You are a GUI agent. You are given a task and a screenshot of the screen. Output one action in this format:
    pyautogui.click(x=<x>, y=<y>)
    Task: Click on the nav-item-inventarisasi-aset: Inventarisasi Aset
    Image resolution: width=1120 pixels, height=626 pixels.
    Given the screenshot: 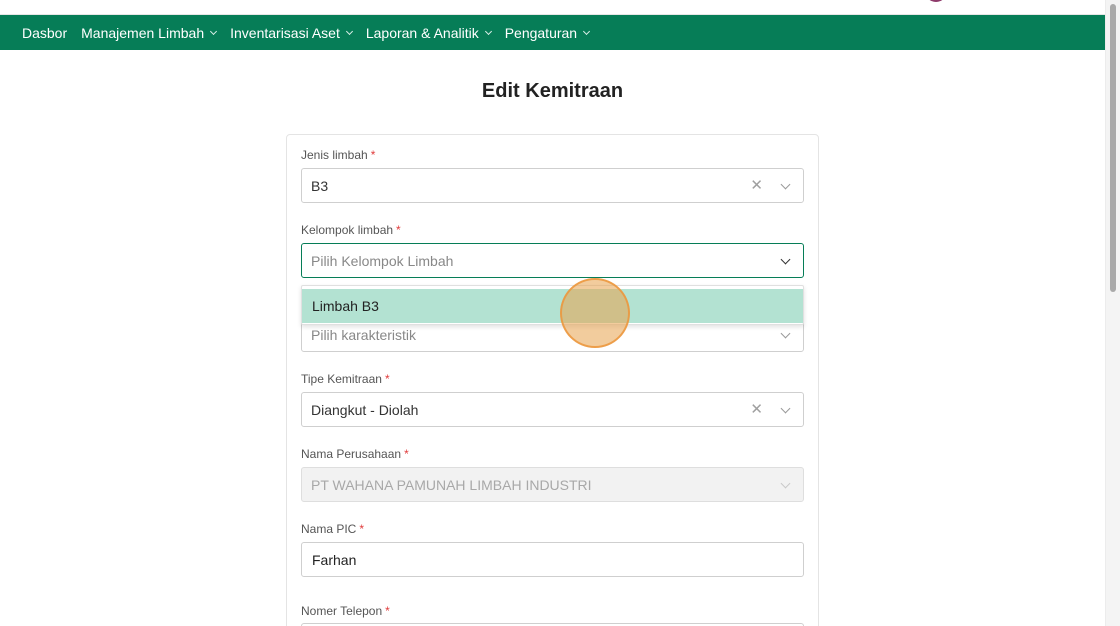 What is the action you would take?
    pyautogui.click(x=291, y=32)
    